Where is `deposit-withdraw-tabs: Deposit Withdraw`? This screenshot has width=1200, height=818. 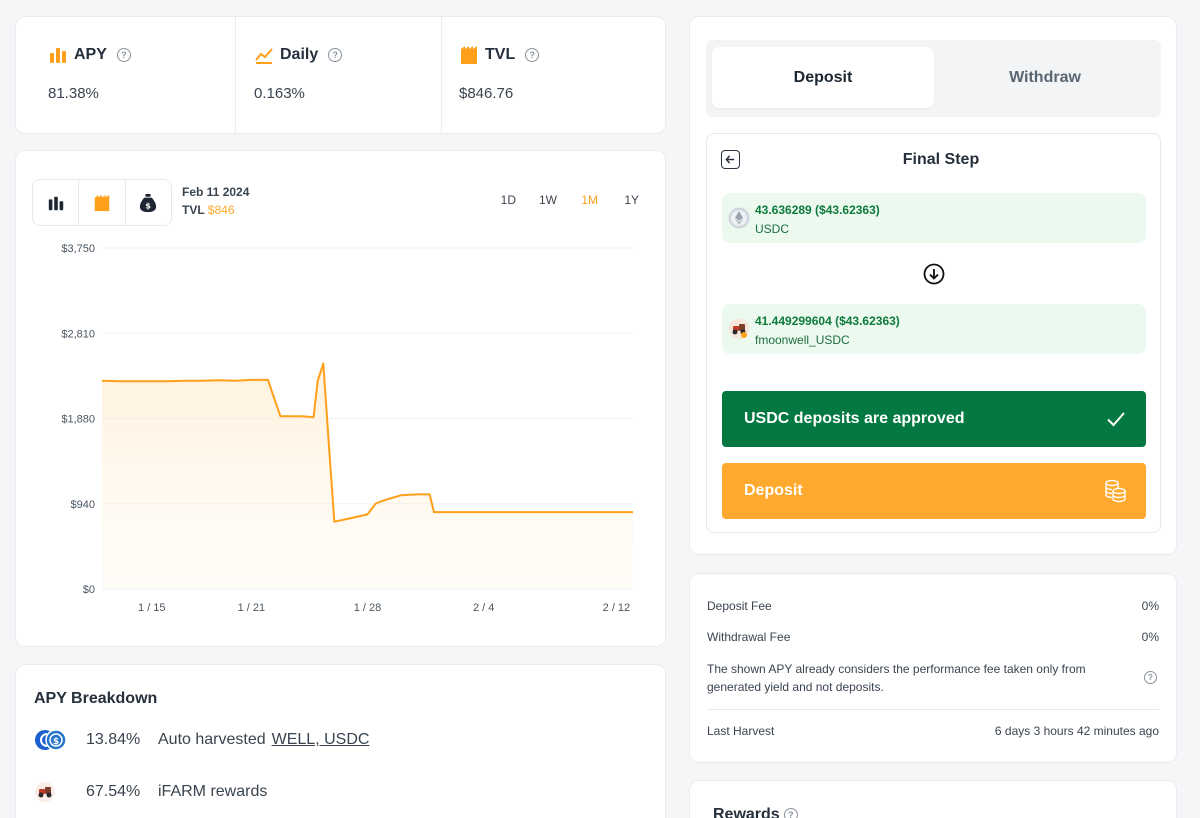 deposit-withdraw-tabs: Deposit Withdraw is located at coordinates (933, 78).